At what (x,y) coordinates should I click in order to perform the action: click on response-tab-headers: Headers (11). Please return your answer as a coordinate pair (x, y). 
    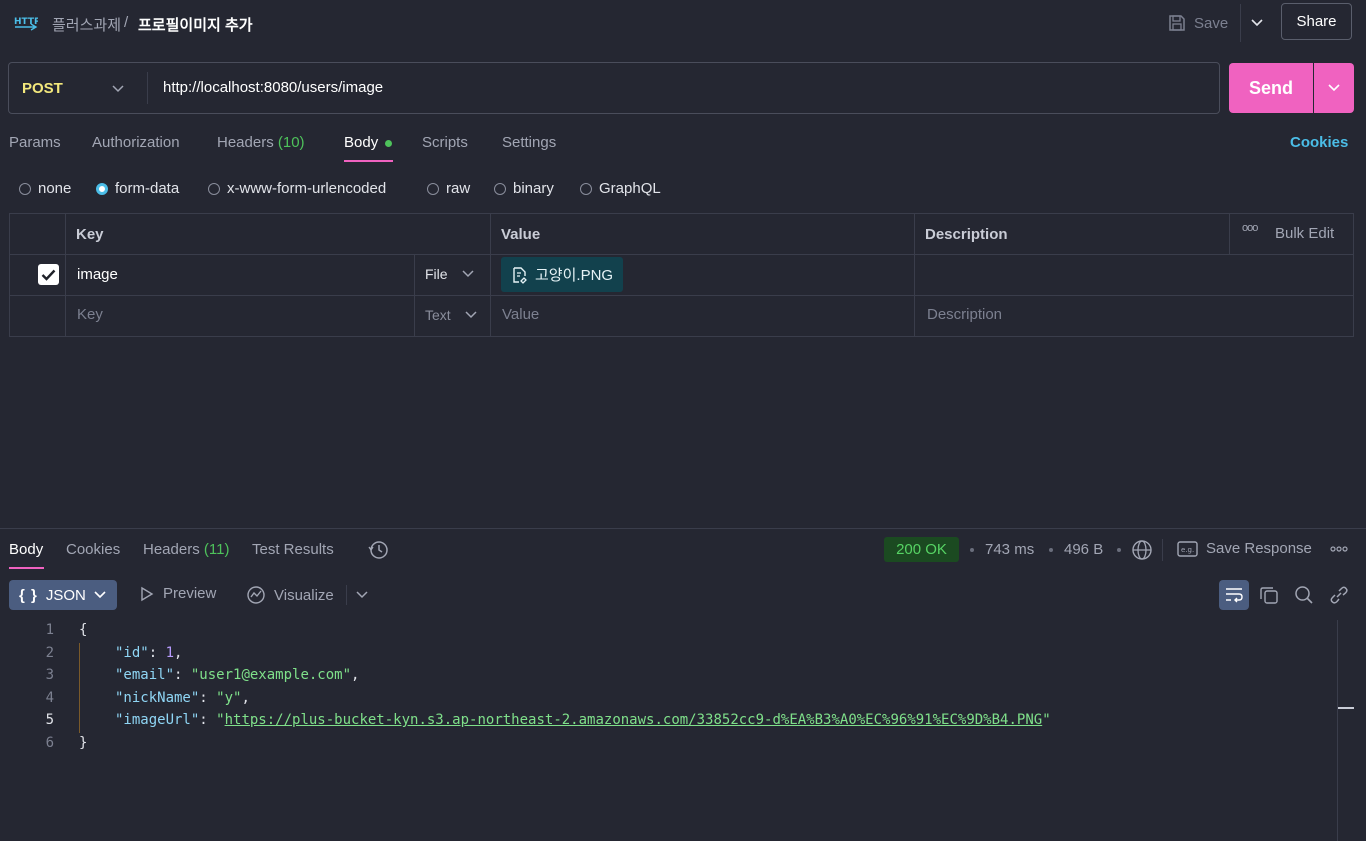
    Looking at the image, I should click on (186, 549).